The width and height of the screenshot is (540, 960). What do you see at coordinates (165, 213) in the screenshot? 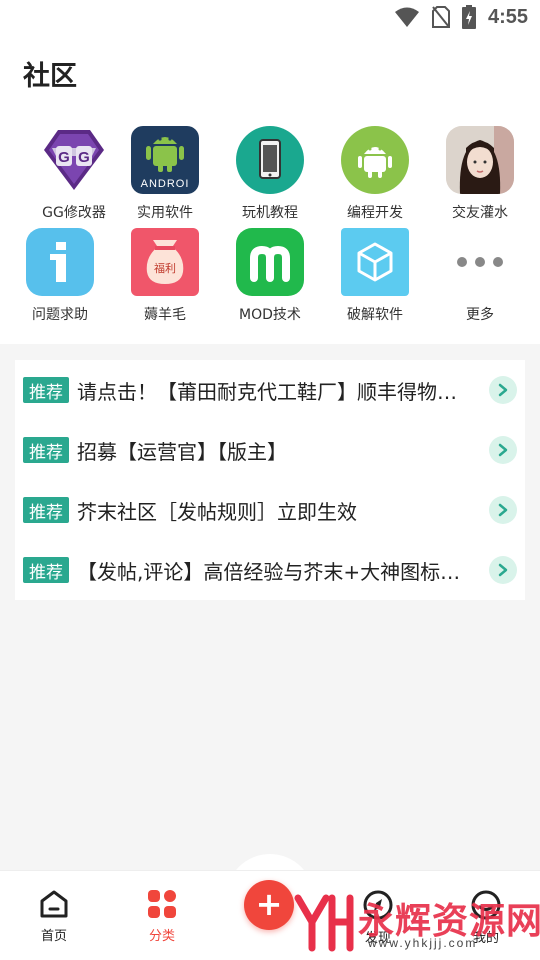
I see `category-label: 实用软件` at bounding box center [165, 213].